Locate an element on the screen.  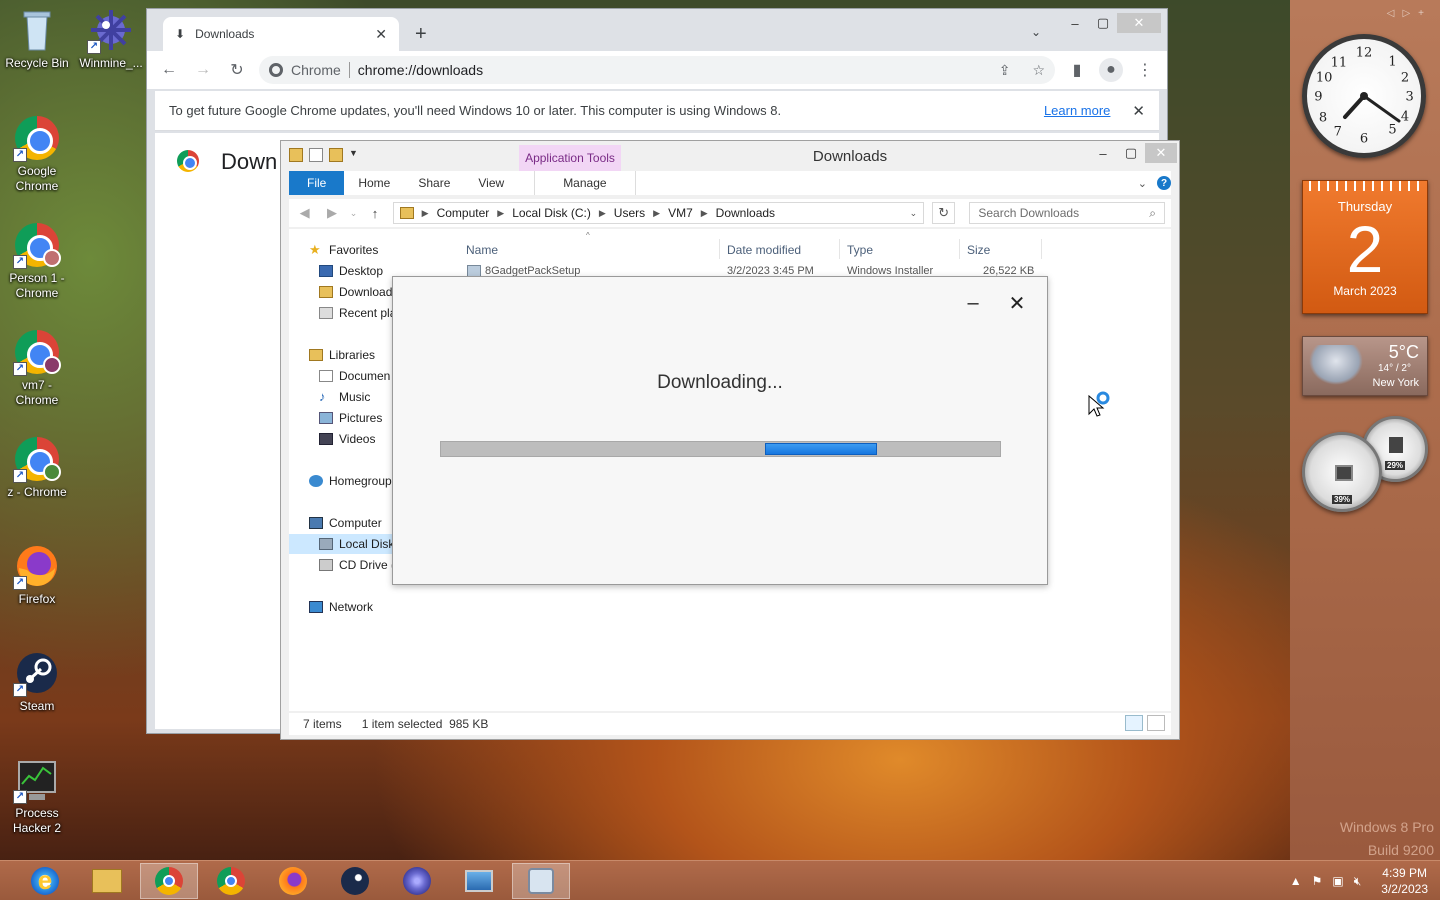
recent-locations-chevron-icon: ⌄ is located at coordinates (354, 213).